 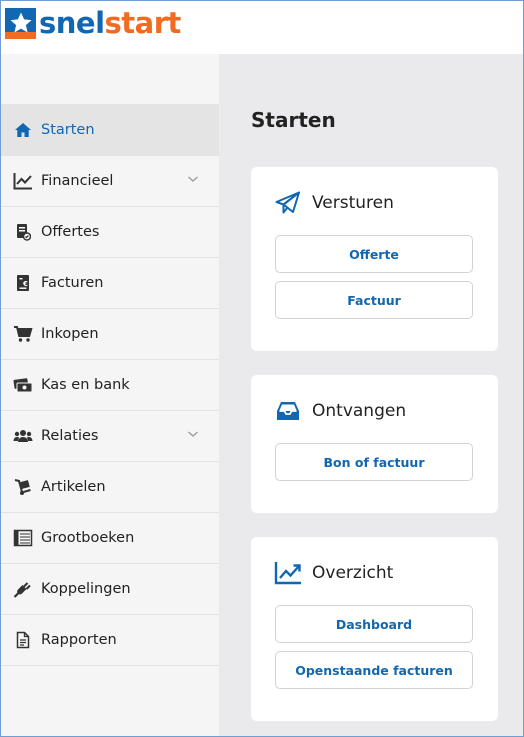 I want to click on sidebar-item-label: Financieel, so click(x=77, y=181).